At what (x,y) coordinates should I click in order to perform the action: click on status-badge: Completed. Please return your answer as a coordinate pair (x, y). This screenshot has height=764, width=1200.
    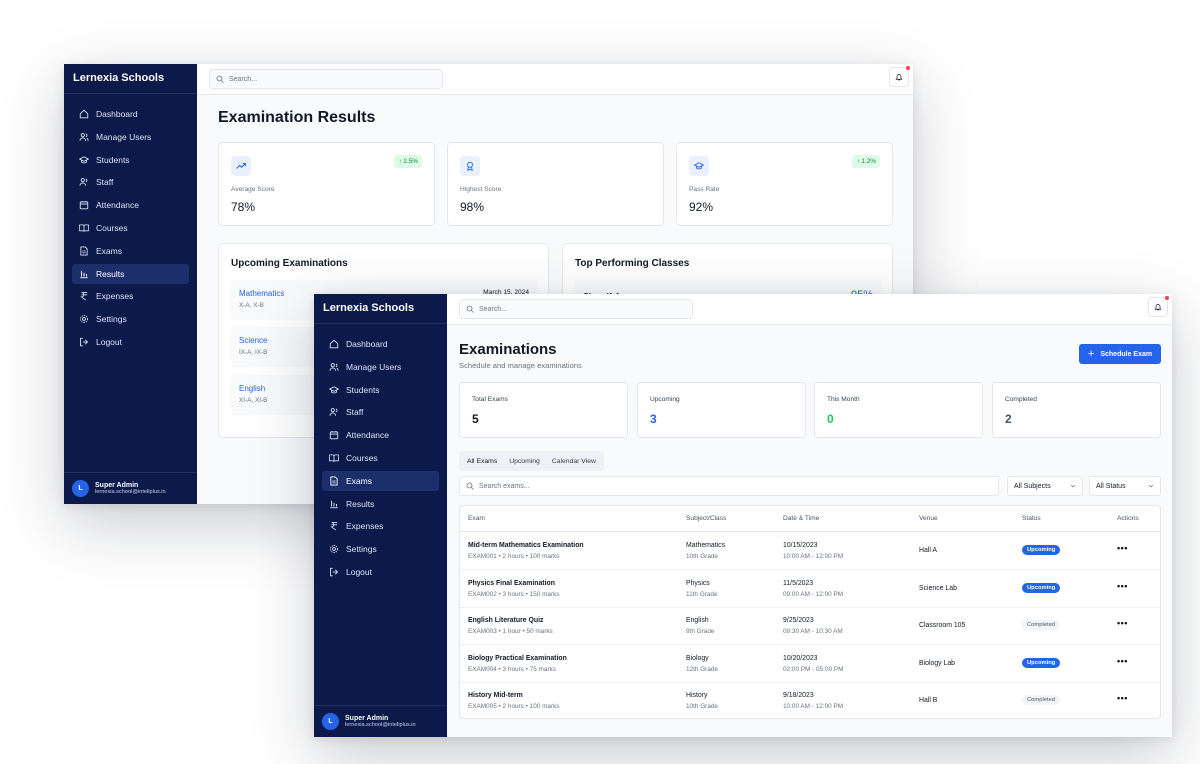
    Looking at the image, I should click on (1041, 625).